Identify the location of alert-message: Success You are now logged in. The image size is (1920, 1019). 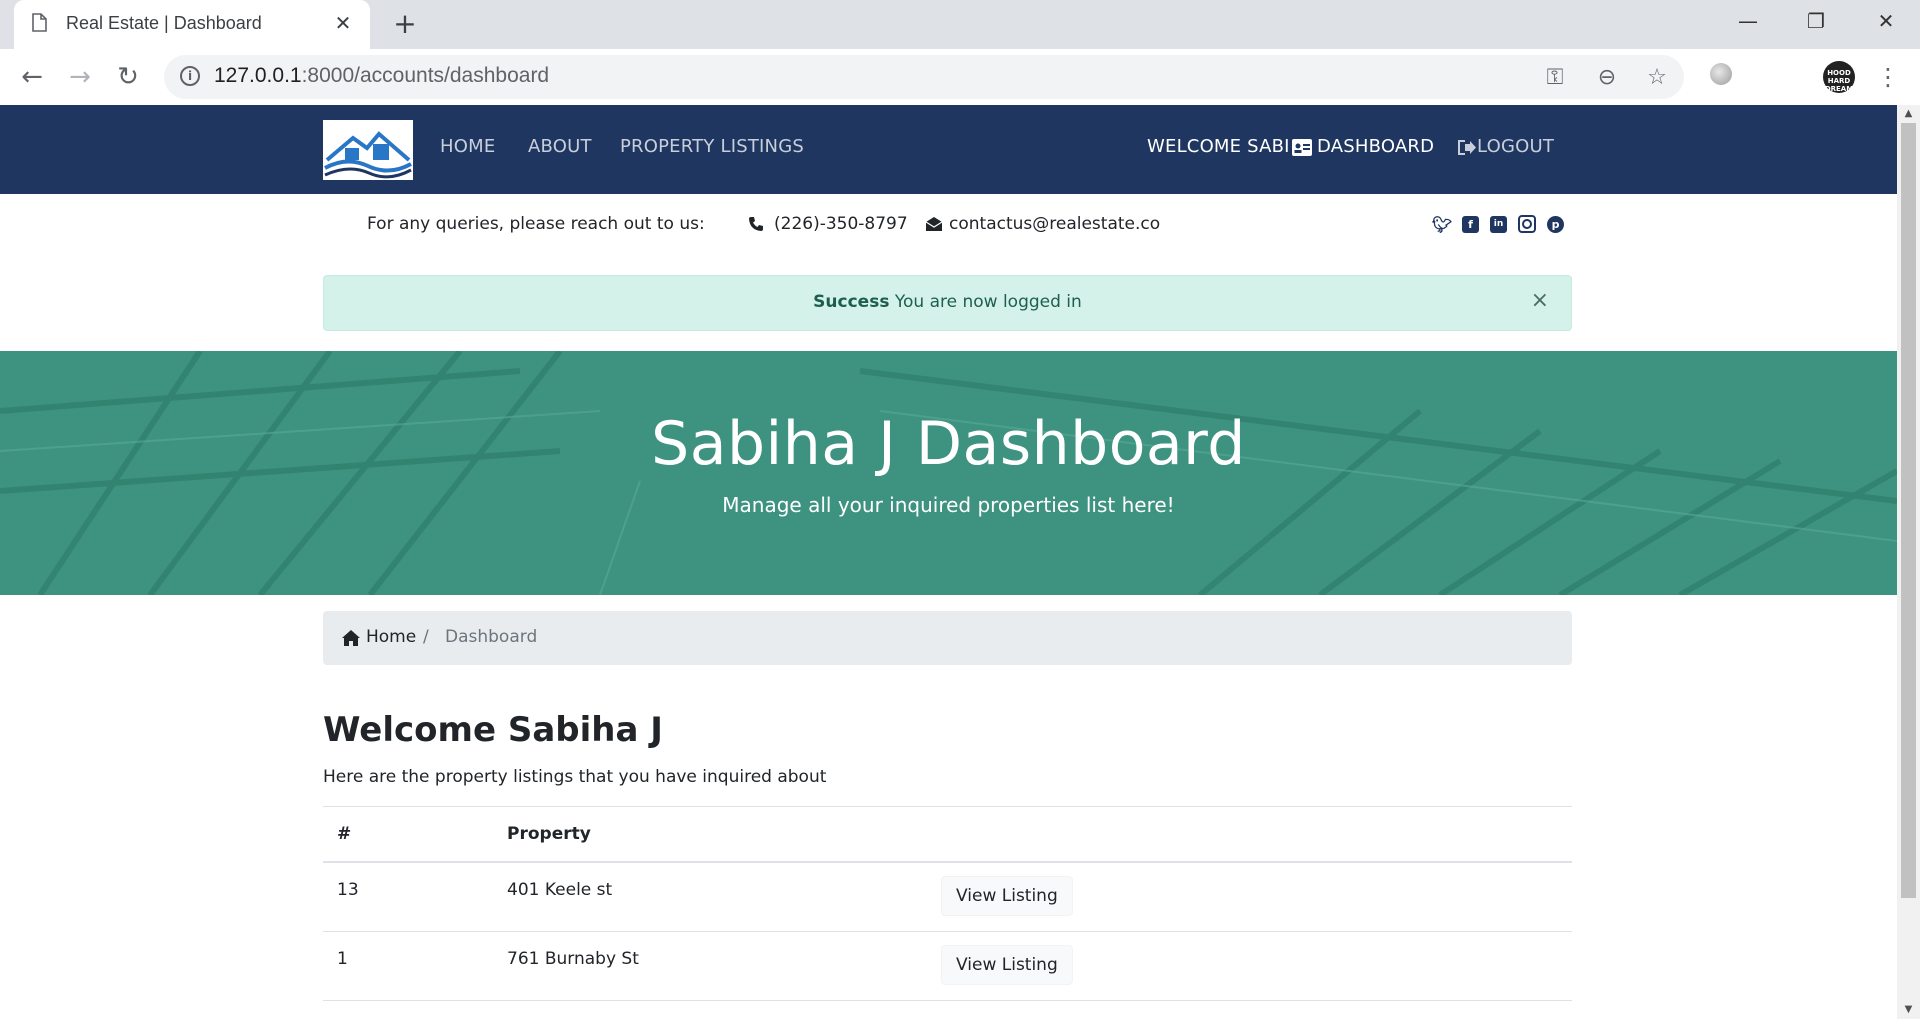
(947, 302).